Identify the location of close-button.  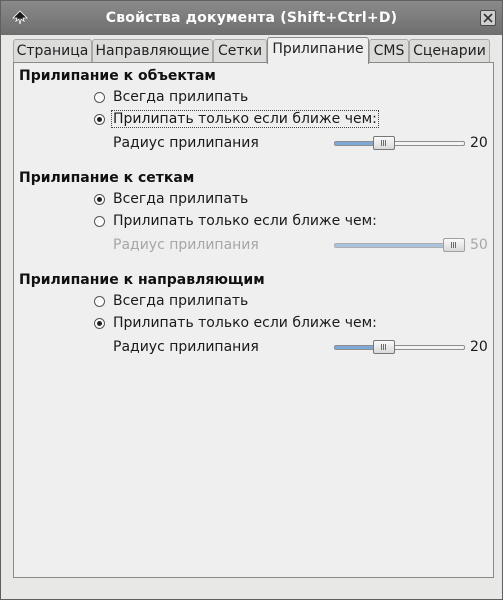
(488, 18).